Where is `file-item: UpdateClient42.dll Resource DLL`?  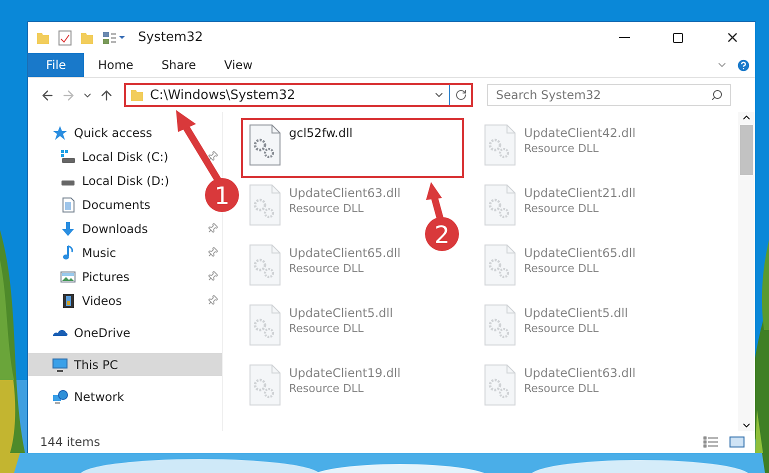
file-item: UpdateClient42.dll Resource DLL is located at coordinates (560, 148).